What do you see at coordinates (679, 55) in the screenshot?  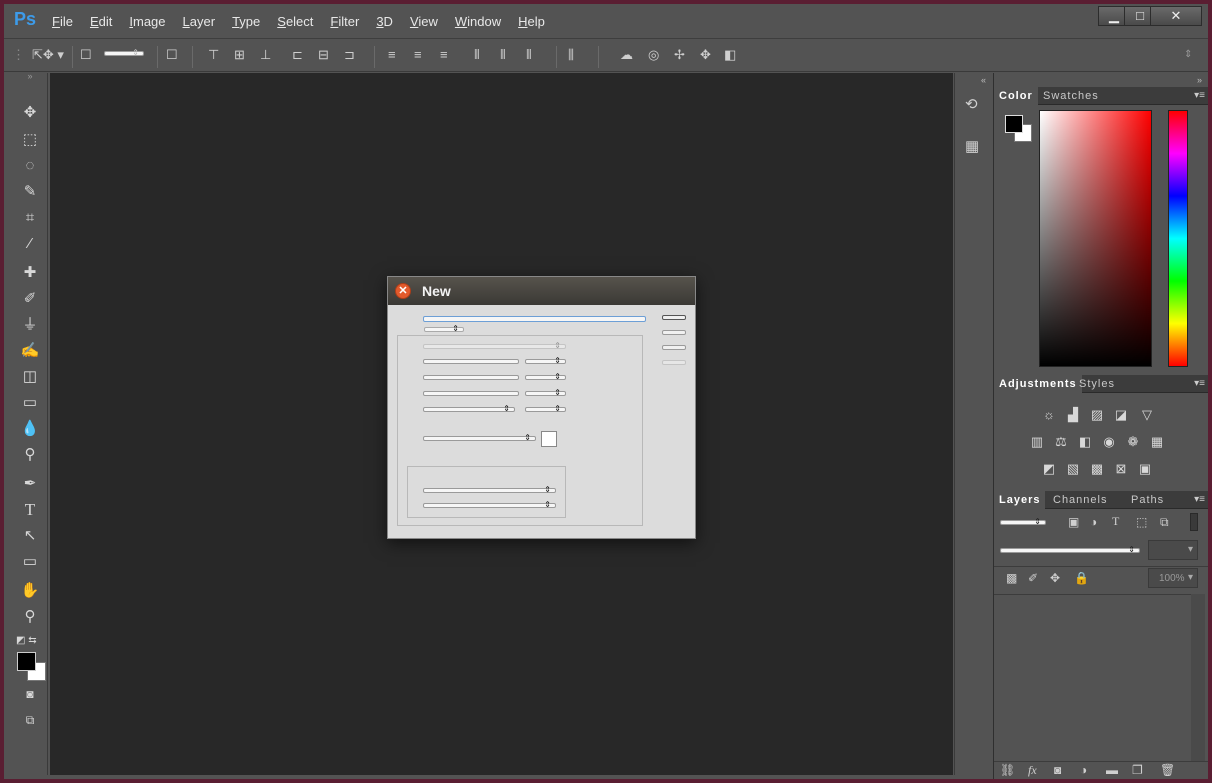 I see `3d-pan-icon: ✢` at bounding box center [679, 55].